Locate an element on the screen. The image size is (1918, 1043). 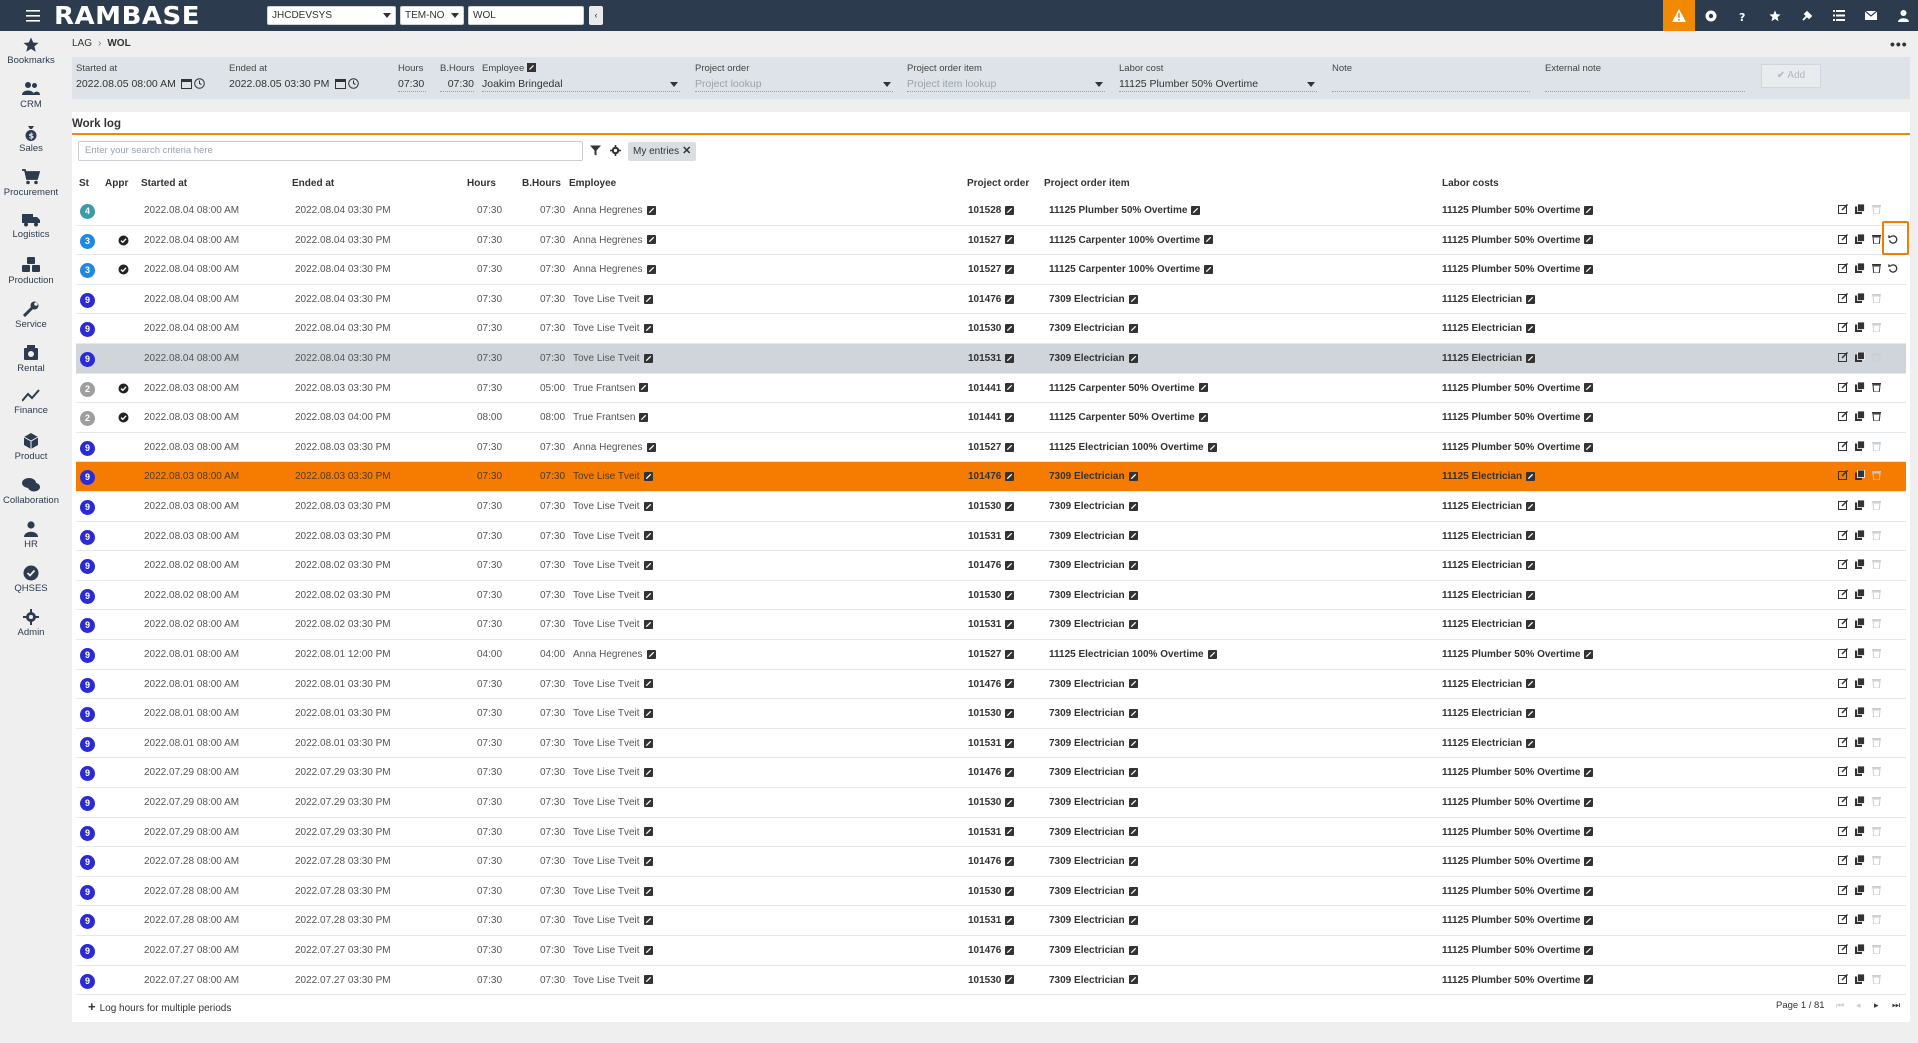
project-item-input: Project item lookup is located at coordinates (1006, 84).